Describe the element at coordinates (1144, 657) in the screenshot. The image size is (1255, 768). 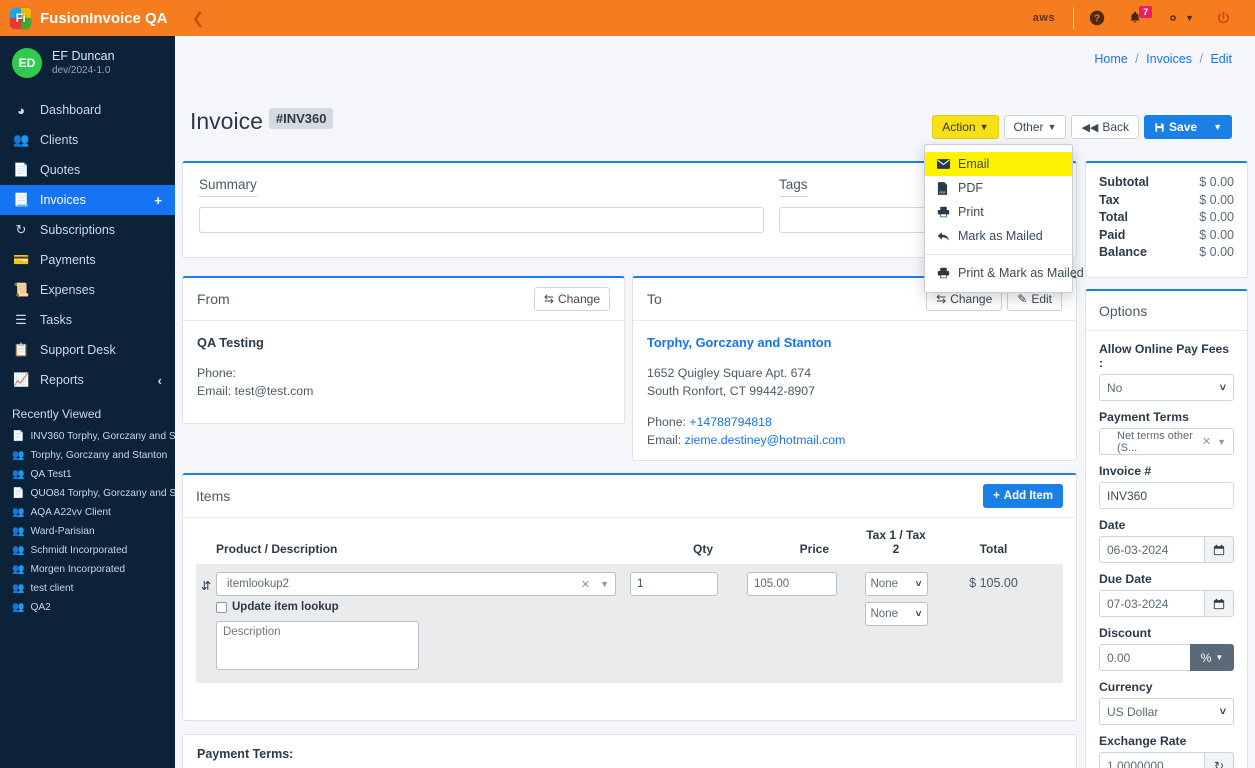
I see `discount-input: 0.00` at that location.